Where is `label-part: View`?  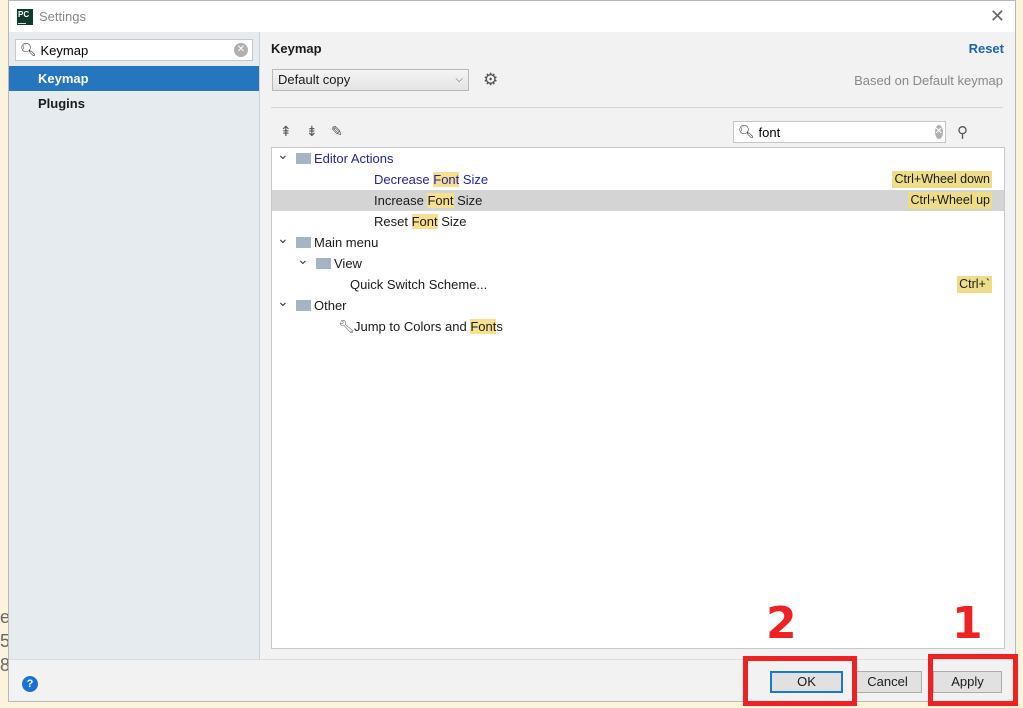 label-part: View is located at coordinates (348, 263).